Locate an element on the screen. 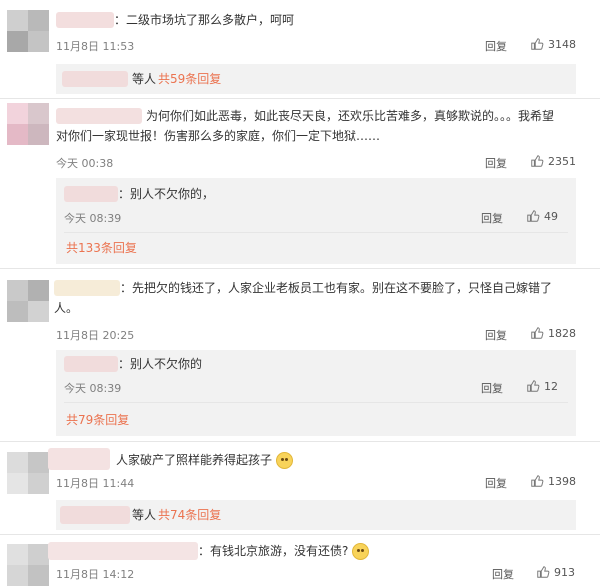 The image size is (600, 586). comment-time: 今天 00:38 is located at coordinates (85, 163).